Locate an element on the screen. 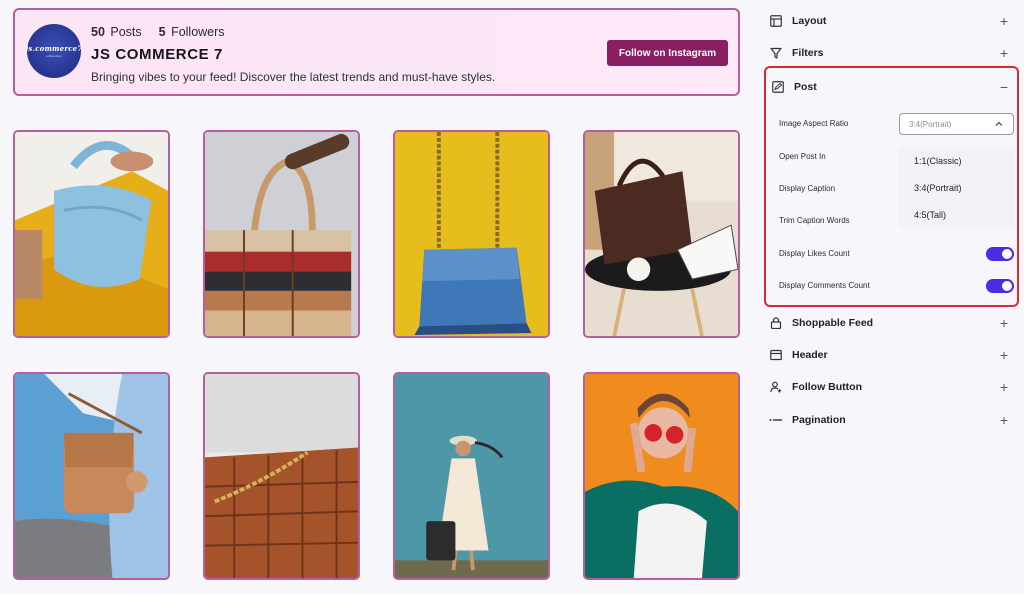  section-filters-label: Filters is located at coordinates (808, 53).